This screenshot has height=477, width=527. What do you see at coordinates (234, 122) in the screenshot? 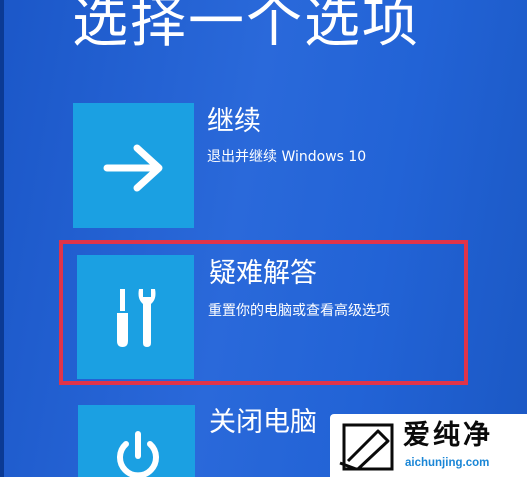
I see `continue-option-title: 继续` at bounding box center [234, 122].